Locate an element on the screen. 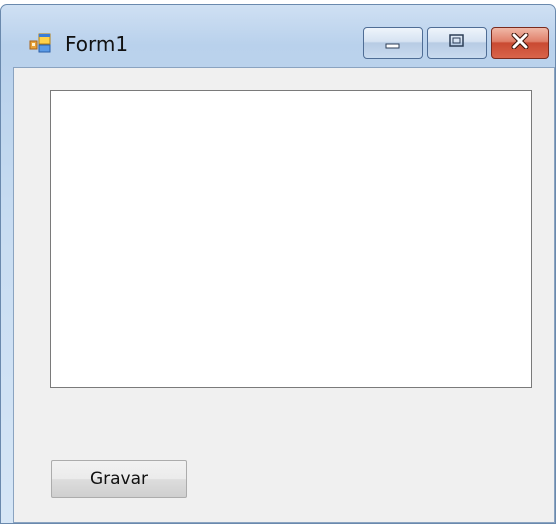 Image resolution: width=558 pixels, height=526 pixels. minimize-icon is located at coordinates (393, 43).